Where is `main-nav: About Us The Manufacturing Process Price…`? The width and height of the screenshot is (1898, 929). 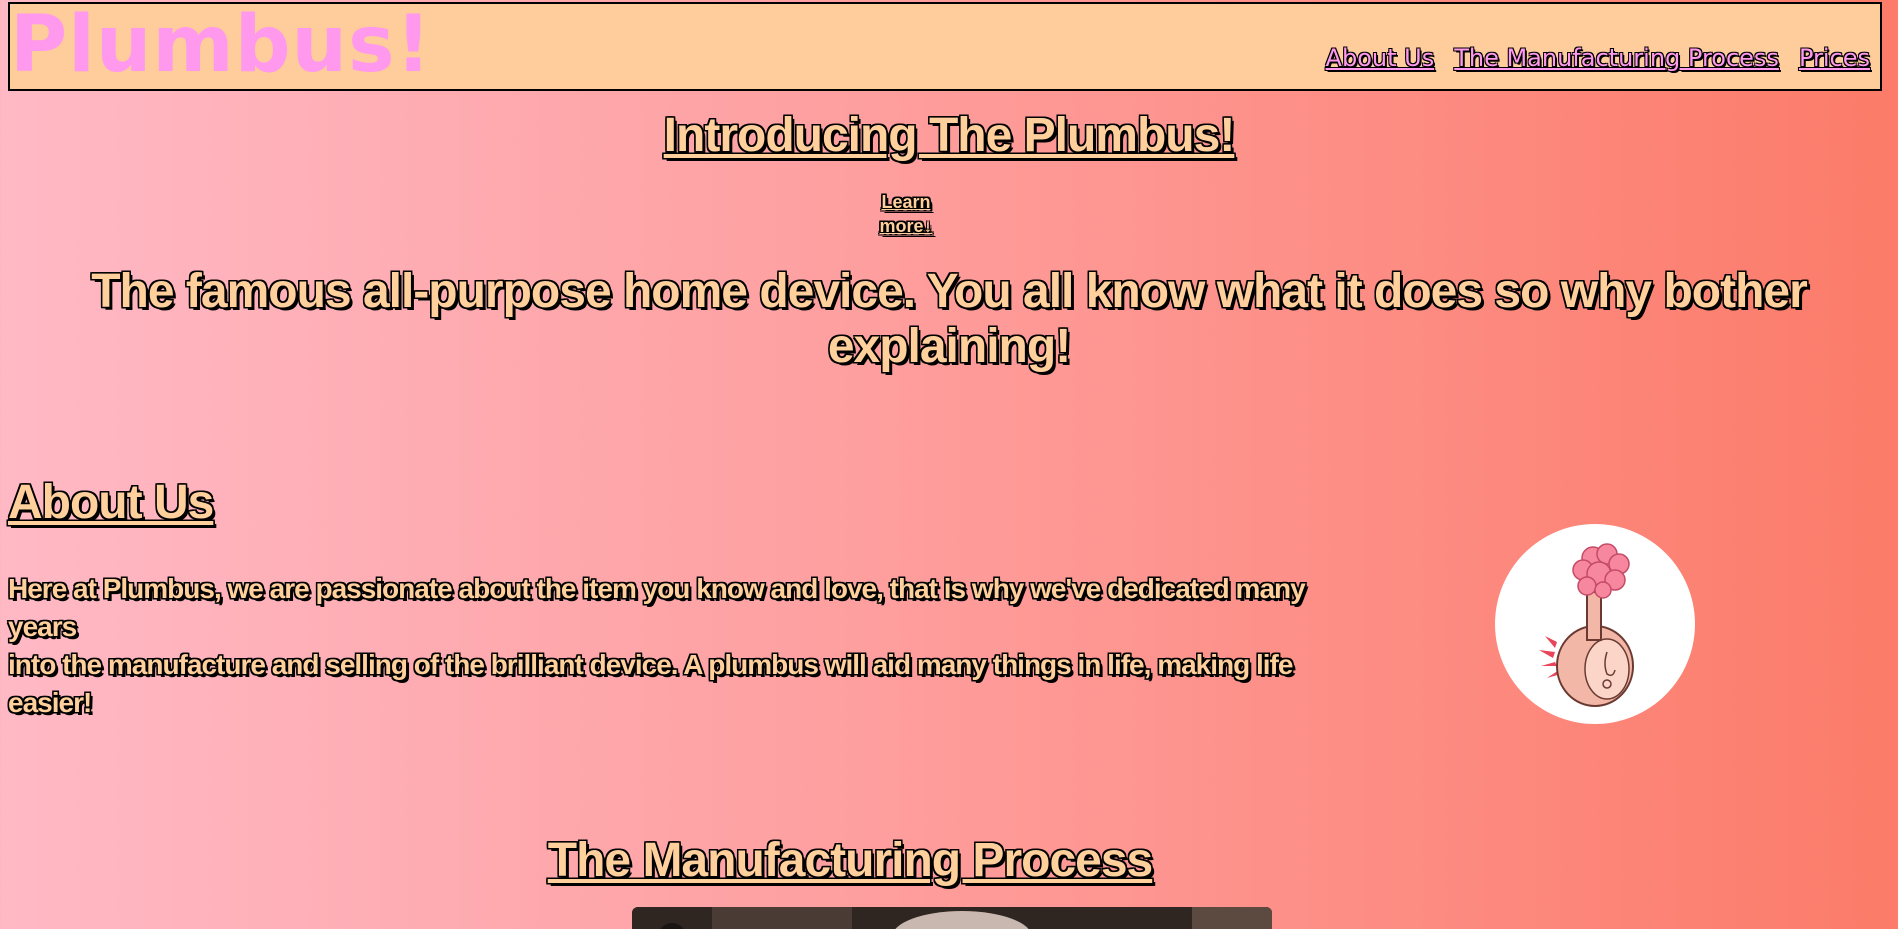
main-nav: About Us The Manufacturing Process Price… is located at coordinates (1598, 58).